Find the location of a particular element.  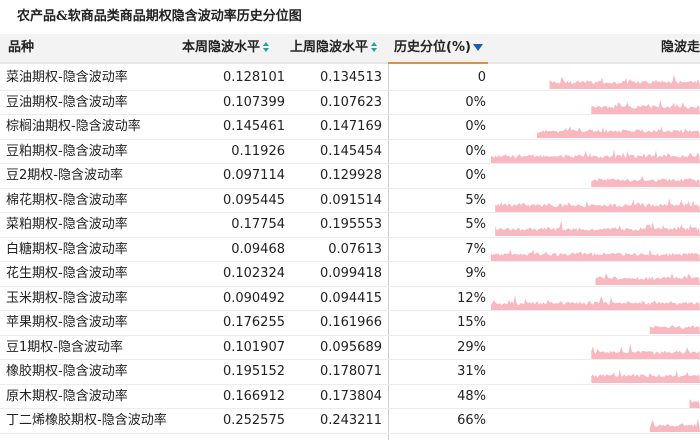

table-row: 丁二烯橡胶期权-隐含波动率 0.252575 0.243211 66% is located at coordinates (350, 421).